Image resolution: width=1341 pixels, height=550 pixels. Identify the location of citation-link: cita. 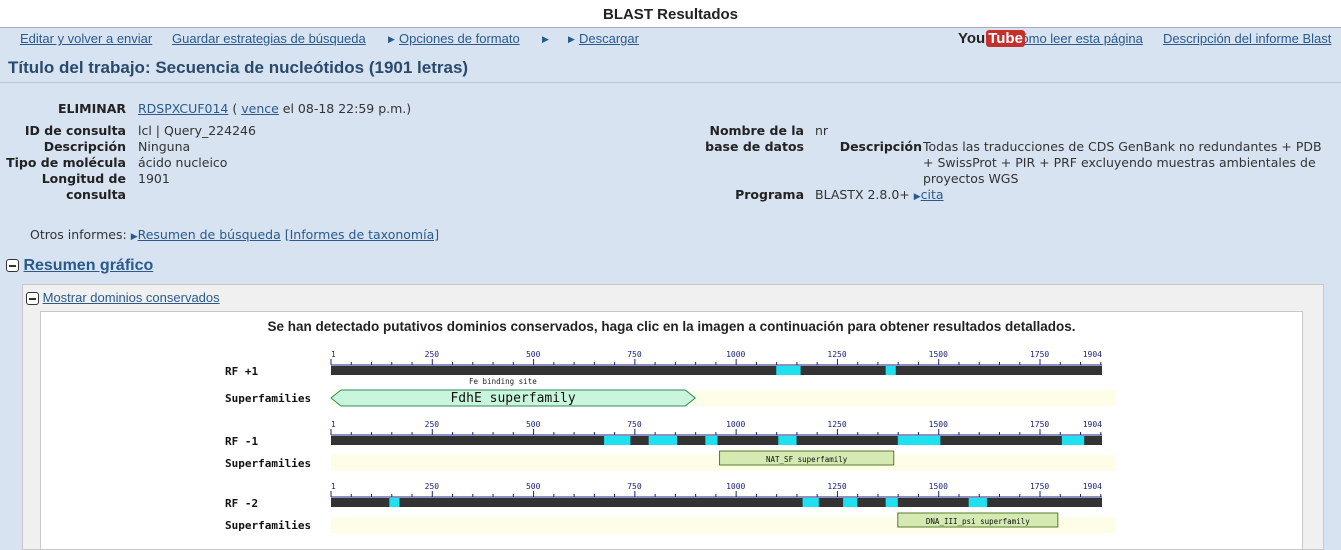
(932, 194).